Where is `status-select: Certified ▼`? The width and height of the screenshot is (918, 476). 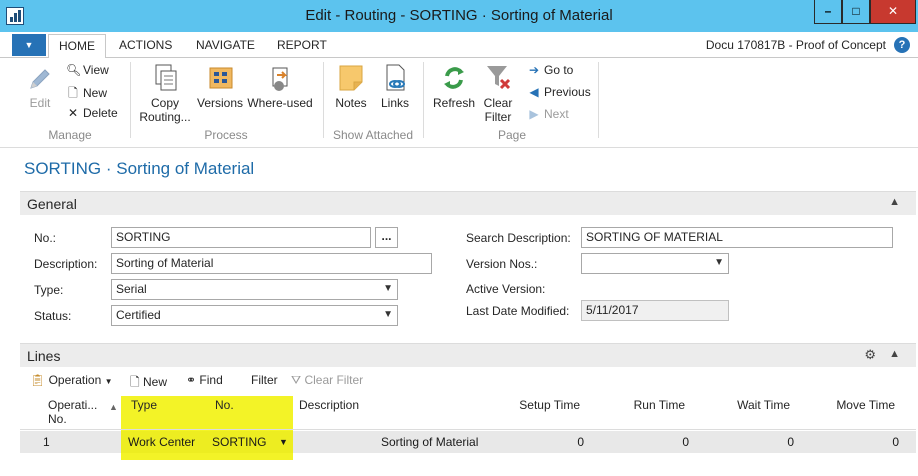 status-select: Certified ▼ is located at coordinates (254, 315).